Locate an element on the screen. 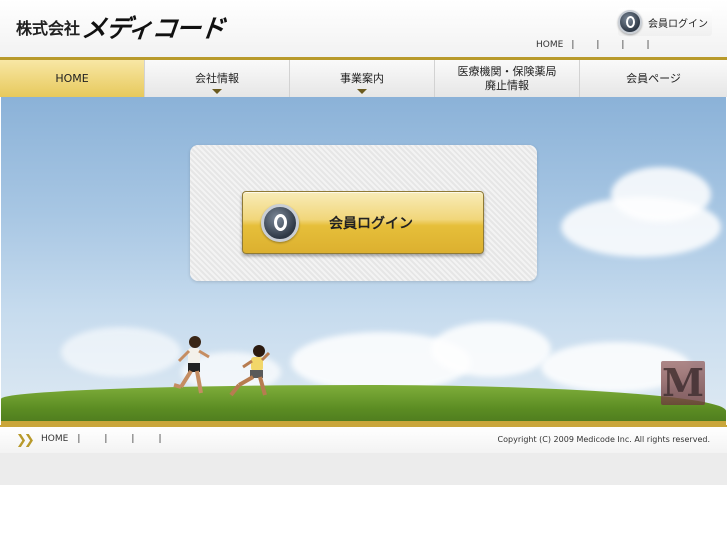 The width and height of the screenshot is (727, 545). nav-item-label: 事業案内 is located at coordinates (362, 78).